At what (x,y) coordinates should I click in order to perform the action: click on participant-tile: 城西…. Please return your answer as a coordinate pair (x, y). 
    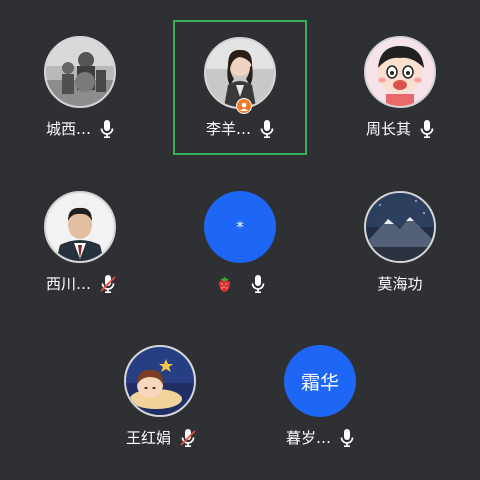
    Looking at the image, I should click on (80, 92).